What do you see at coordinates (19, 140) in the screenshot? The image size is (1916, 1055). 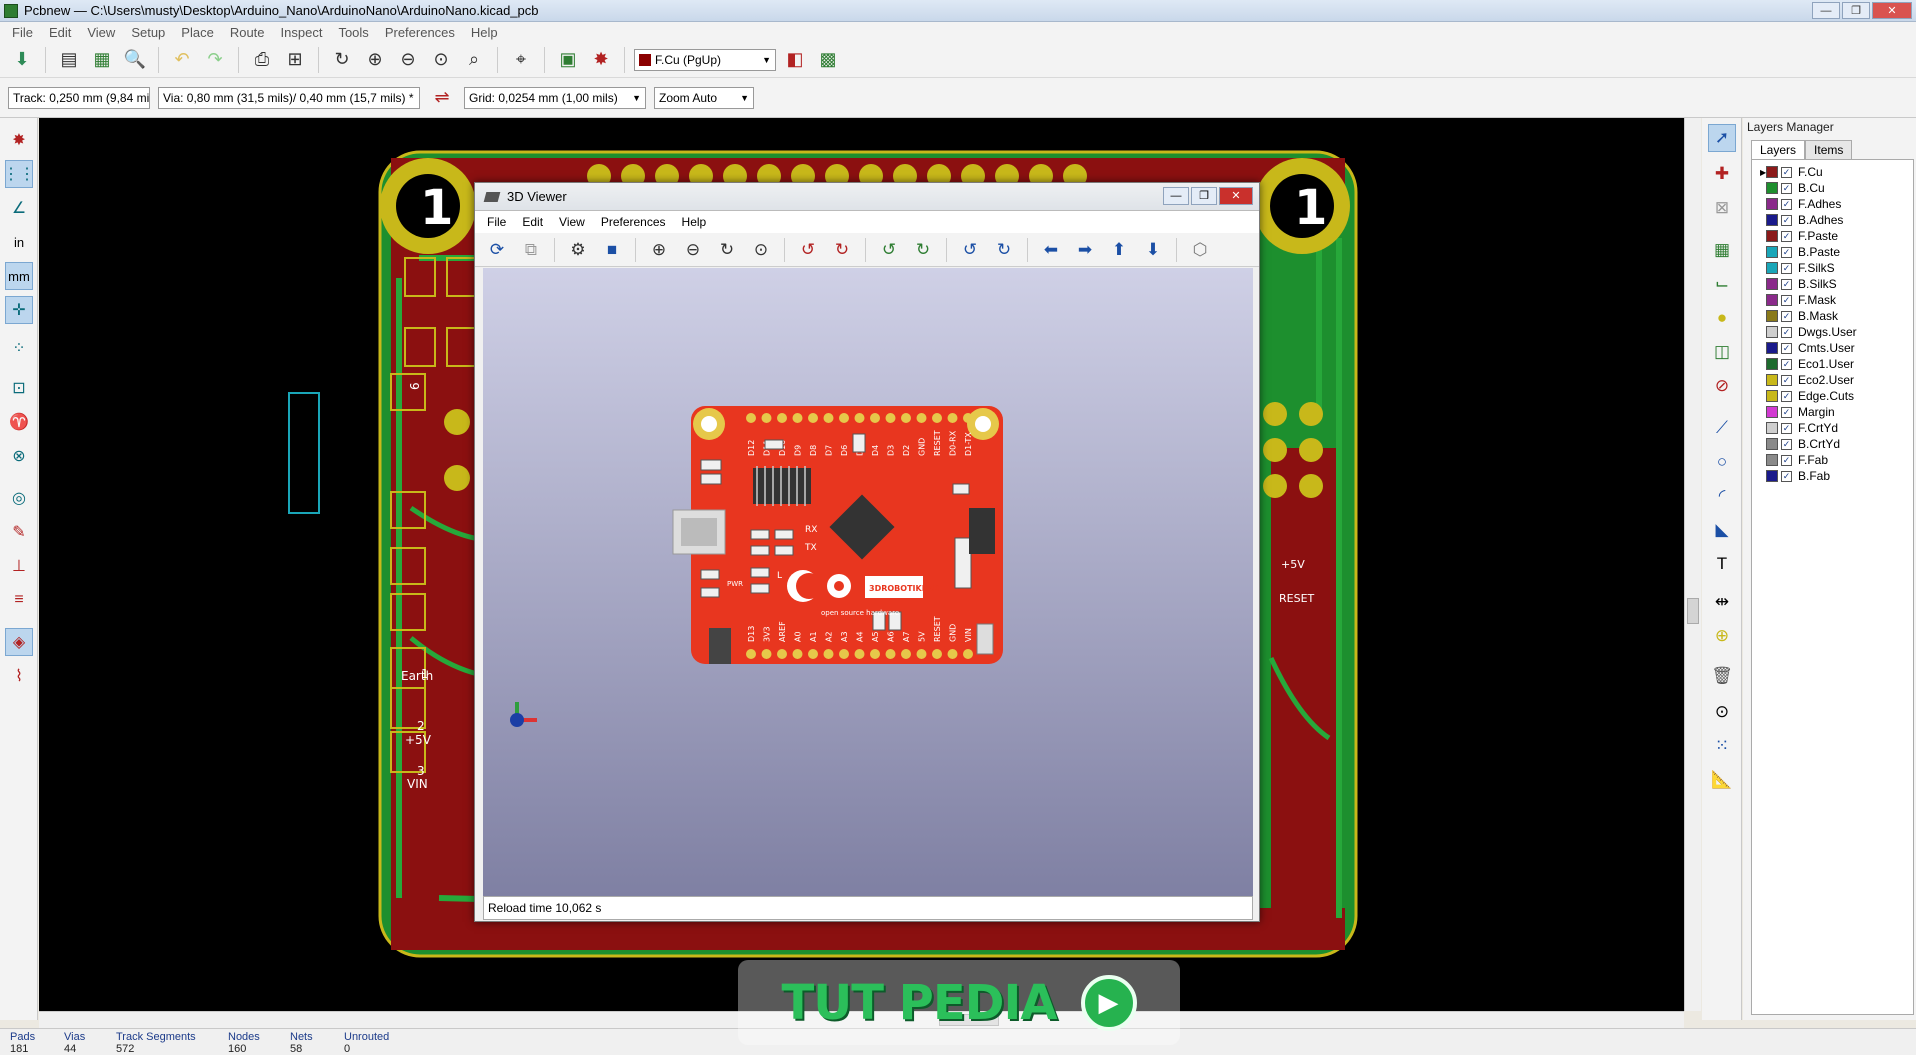 I see `drc-off-icon: ✸` at bounding box center [19, 140].